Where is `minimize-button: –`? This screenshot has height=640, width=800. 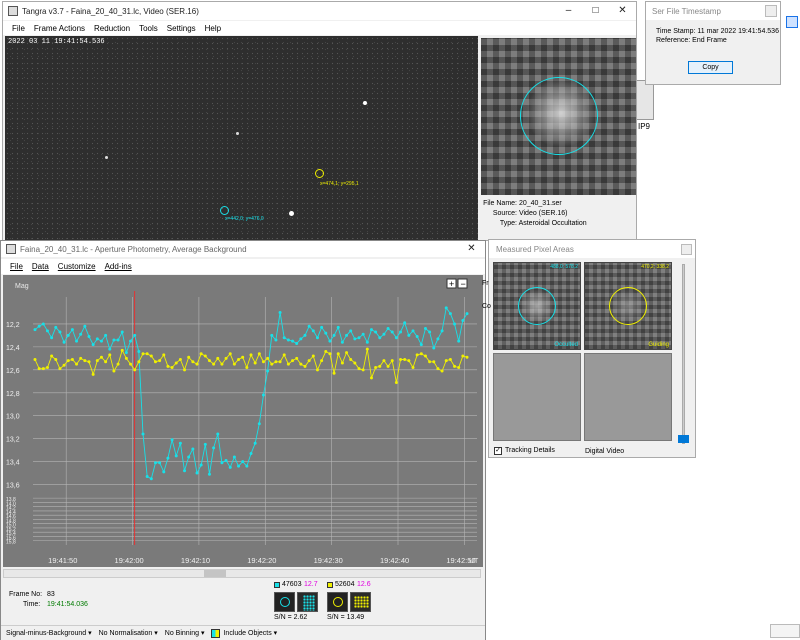
minimize-button: – is located at coordinates (568, 11).